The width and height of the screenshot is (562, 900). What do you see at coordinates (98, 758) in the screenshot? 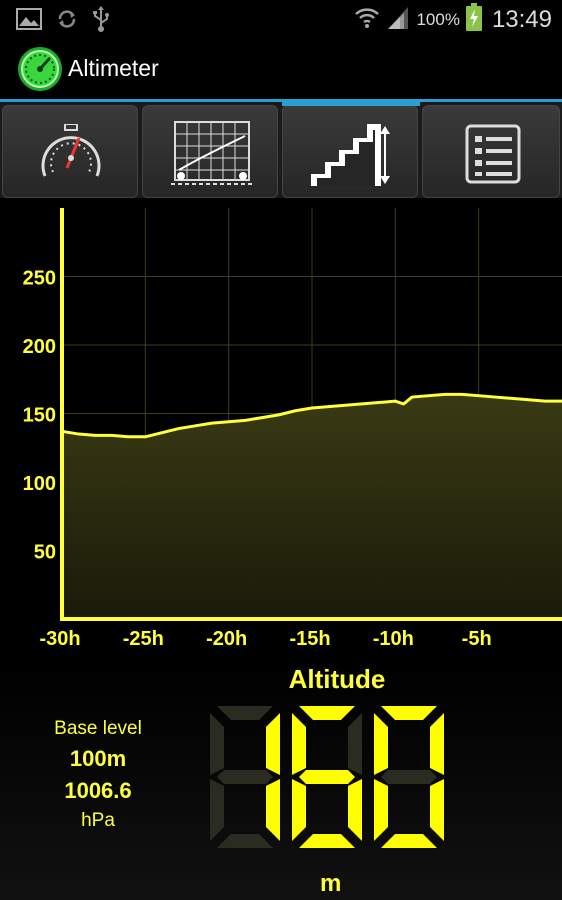
I see `base-level-value: 100m` at bounding box center [98, 758].